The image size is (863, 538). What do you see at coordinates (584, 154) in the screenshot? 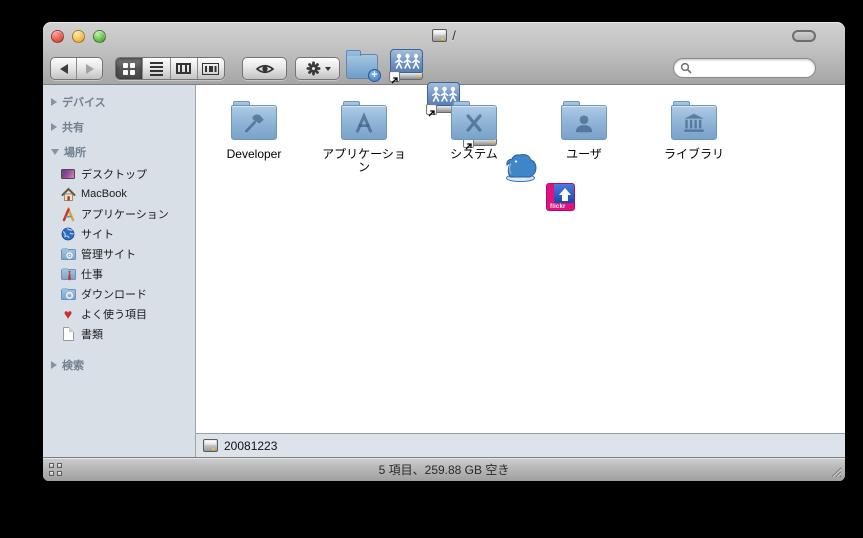
I see `folder-label: ユーザ` at bounding box center [584, 154].